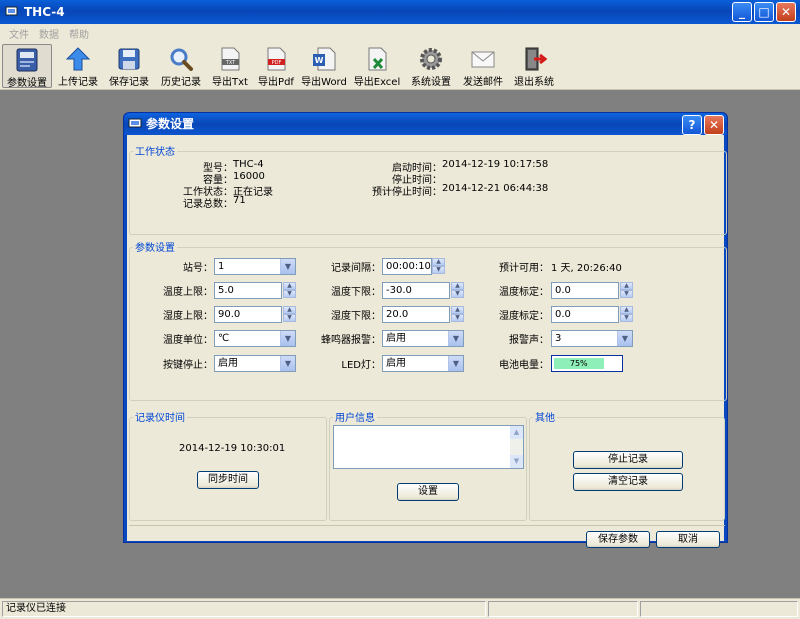  I want to click on toolbar-export-word-button: W 导出Word, so click(324, 66).